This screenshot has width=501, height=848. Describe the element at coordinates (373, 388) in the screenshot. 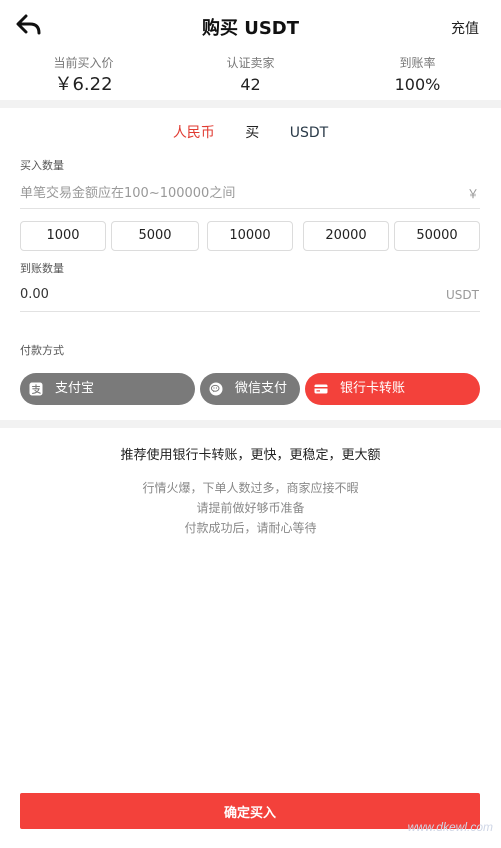

I see `payment-label: 银行卡转账` at that location.